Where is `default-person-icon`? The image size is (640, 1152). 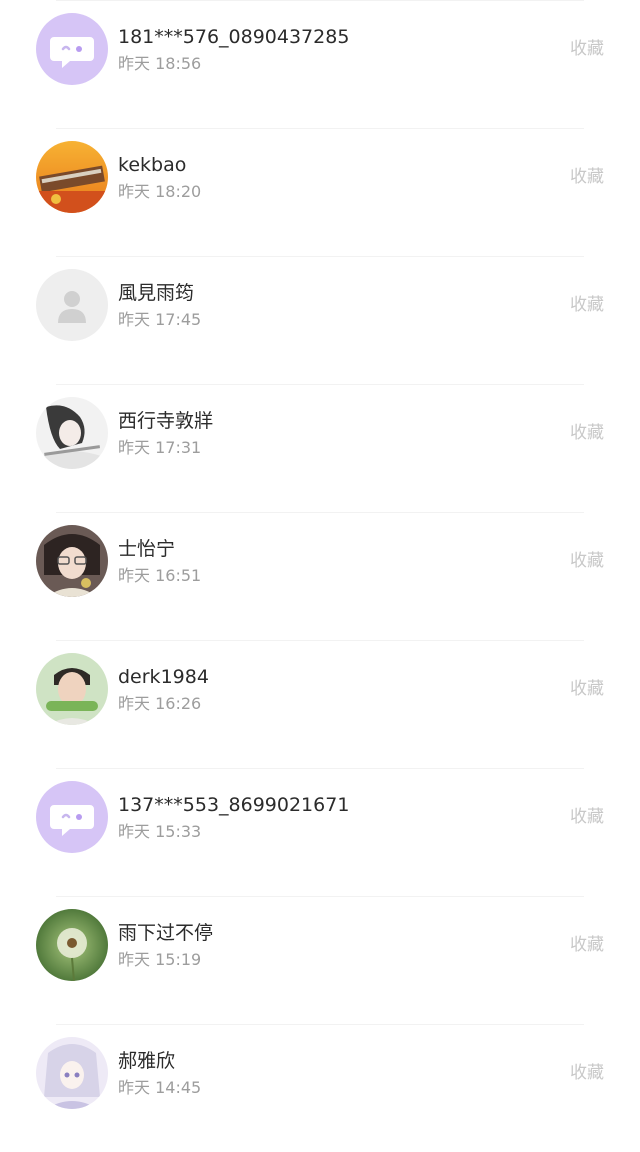 default-person-icon is located at coordinates (72, 305).